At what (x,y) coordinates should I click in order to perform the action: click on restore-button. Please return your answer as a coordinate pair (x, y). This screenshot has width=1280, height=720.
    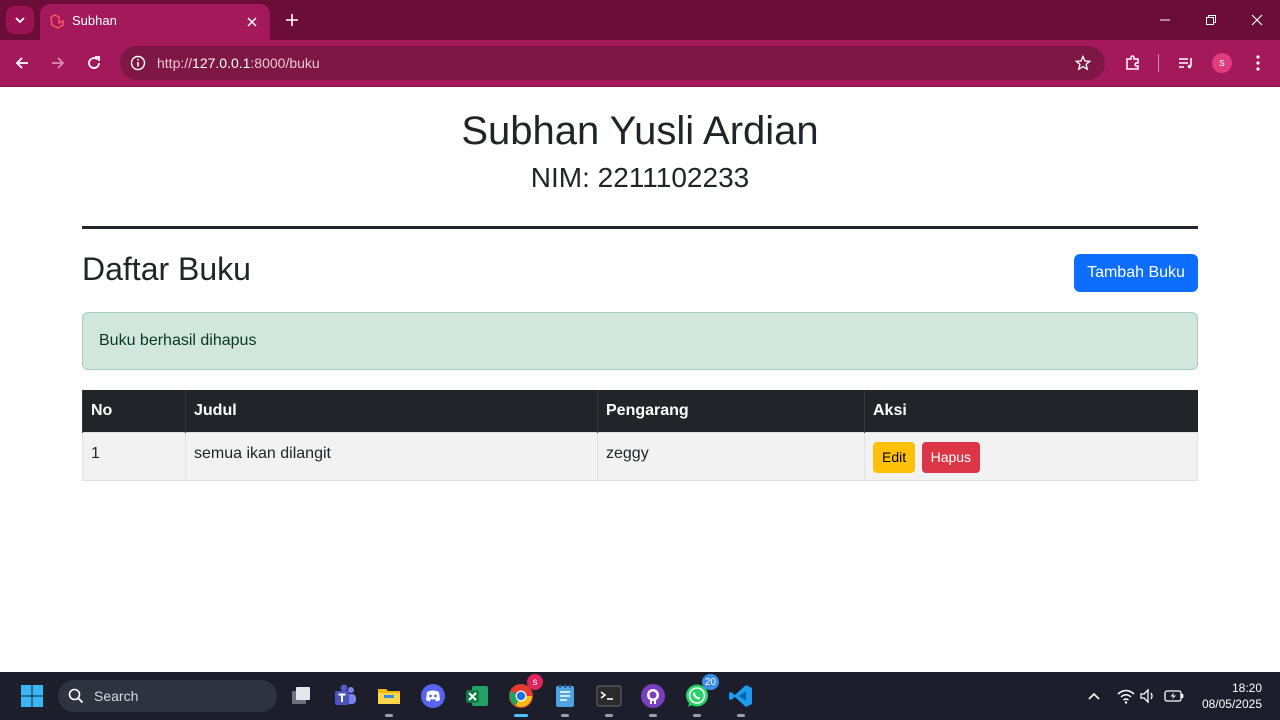
    Looking at the image, I should click on (1211, 20).